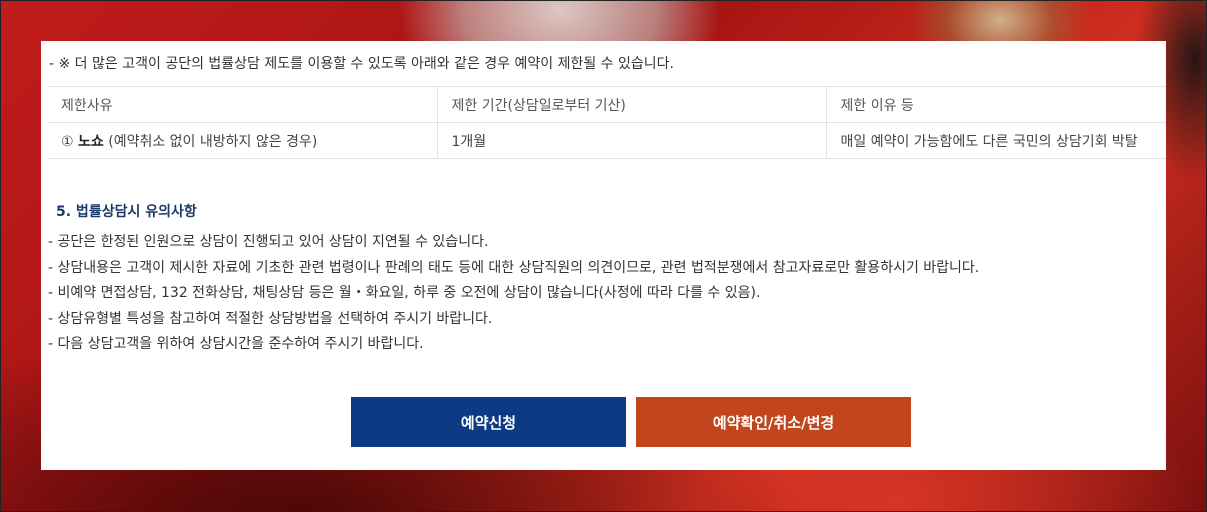  I want to click on section-title: 5. 법률상담시 유의사항, so click(126, 212).